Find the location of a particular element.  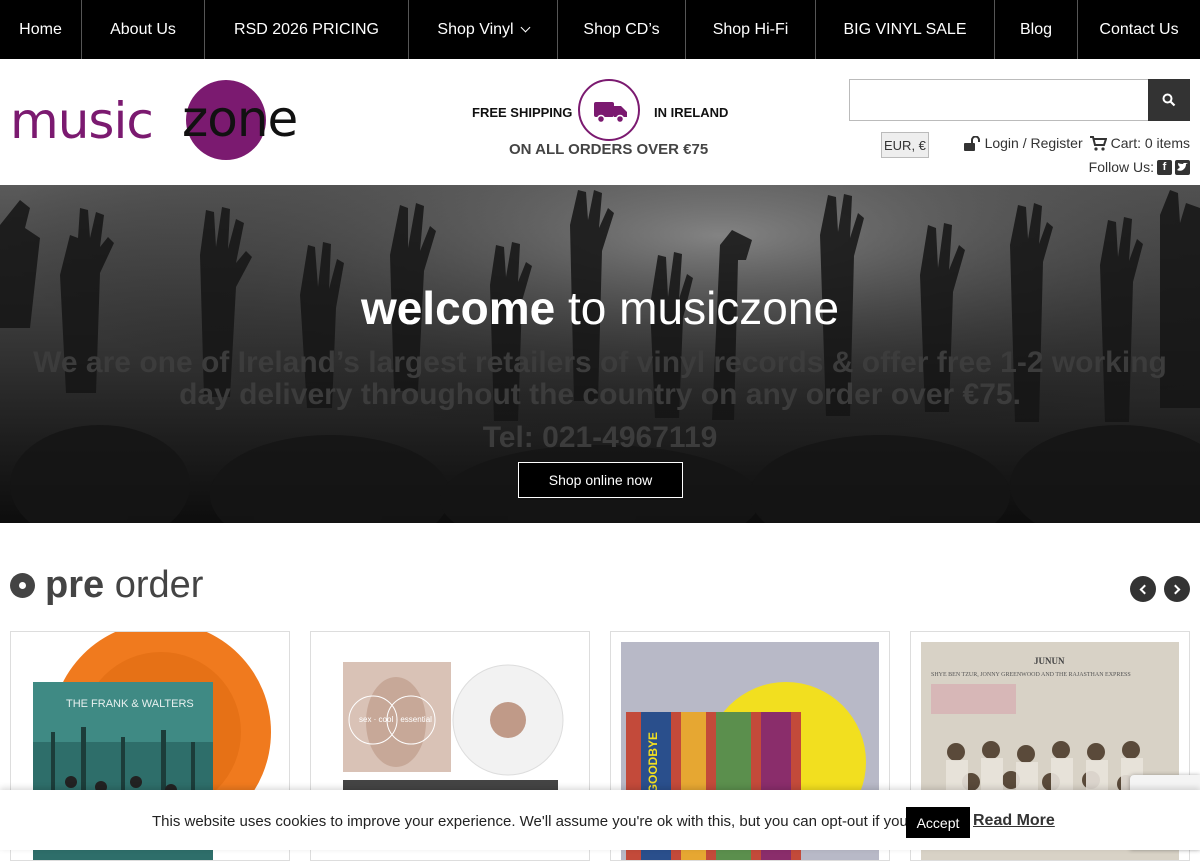

currency-label: EUR, € is located at coordinates (905, 145).